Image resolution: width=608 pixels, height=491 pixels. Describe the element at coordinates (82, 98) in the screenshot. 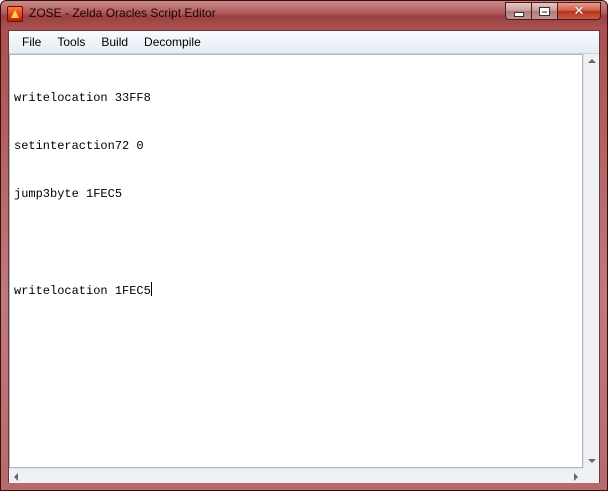

I see `code-line: writelocation 33FF8` at that location.